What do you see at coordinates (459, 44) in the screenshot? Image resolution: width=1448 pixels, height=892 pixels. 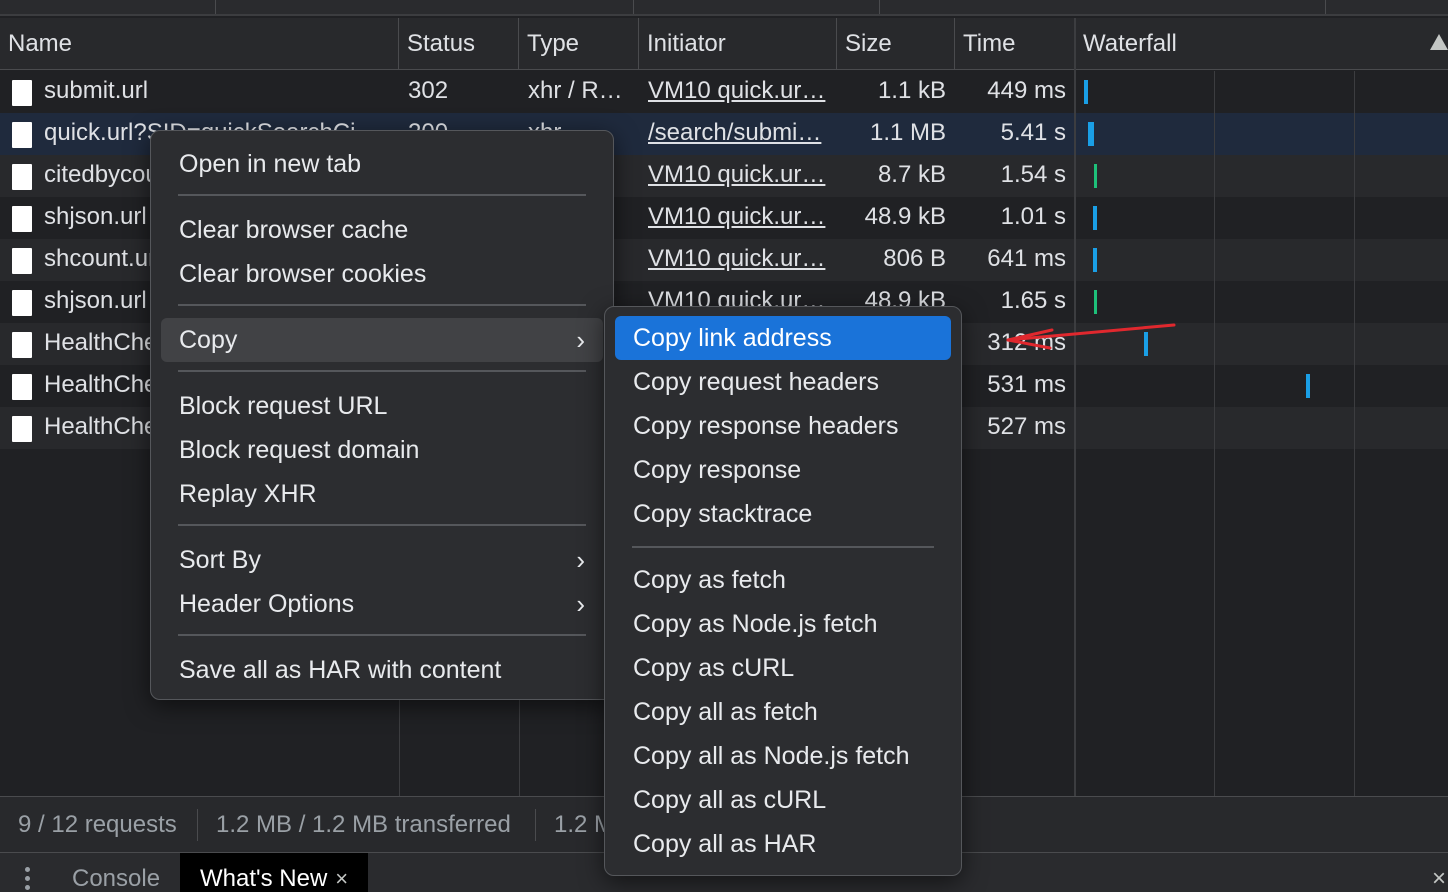 I see `column-header-status: Status` at bounding box center [459, 44].